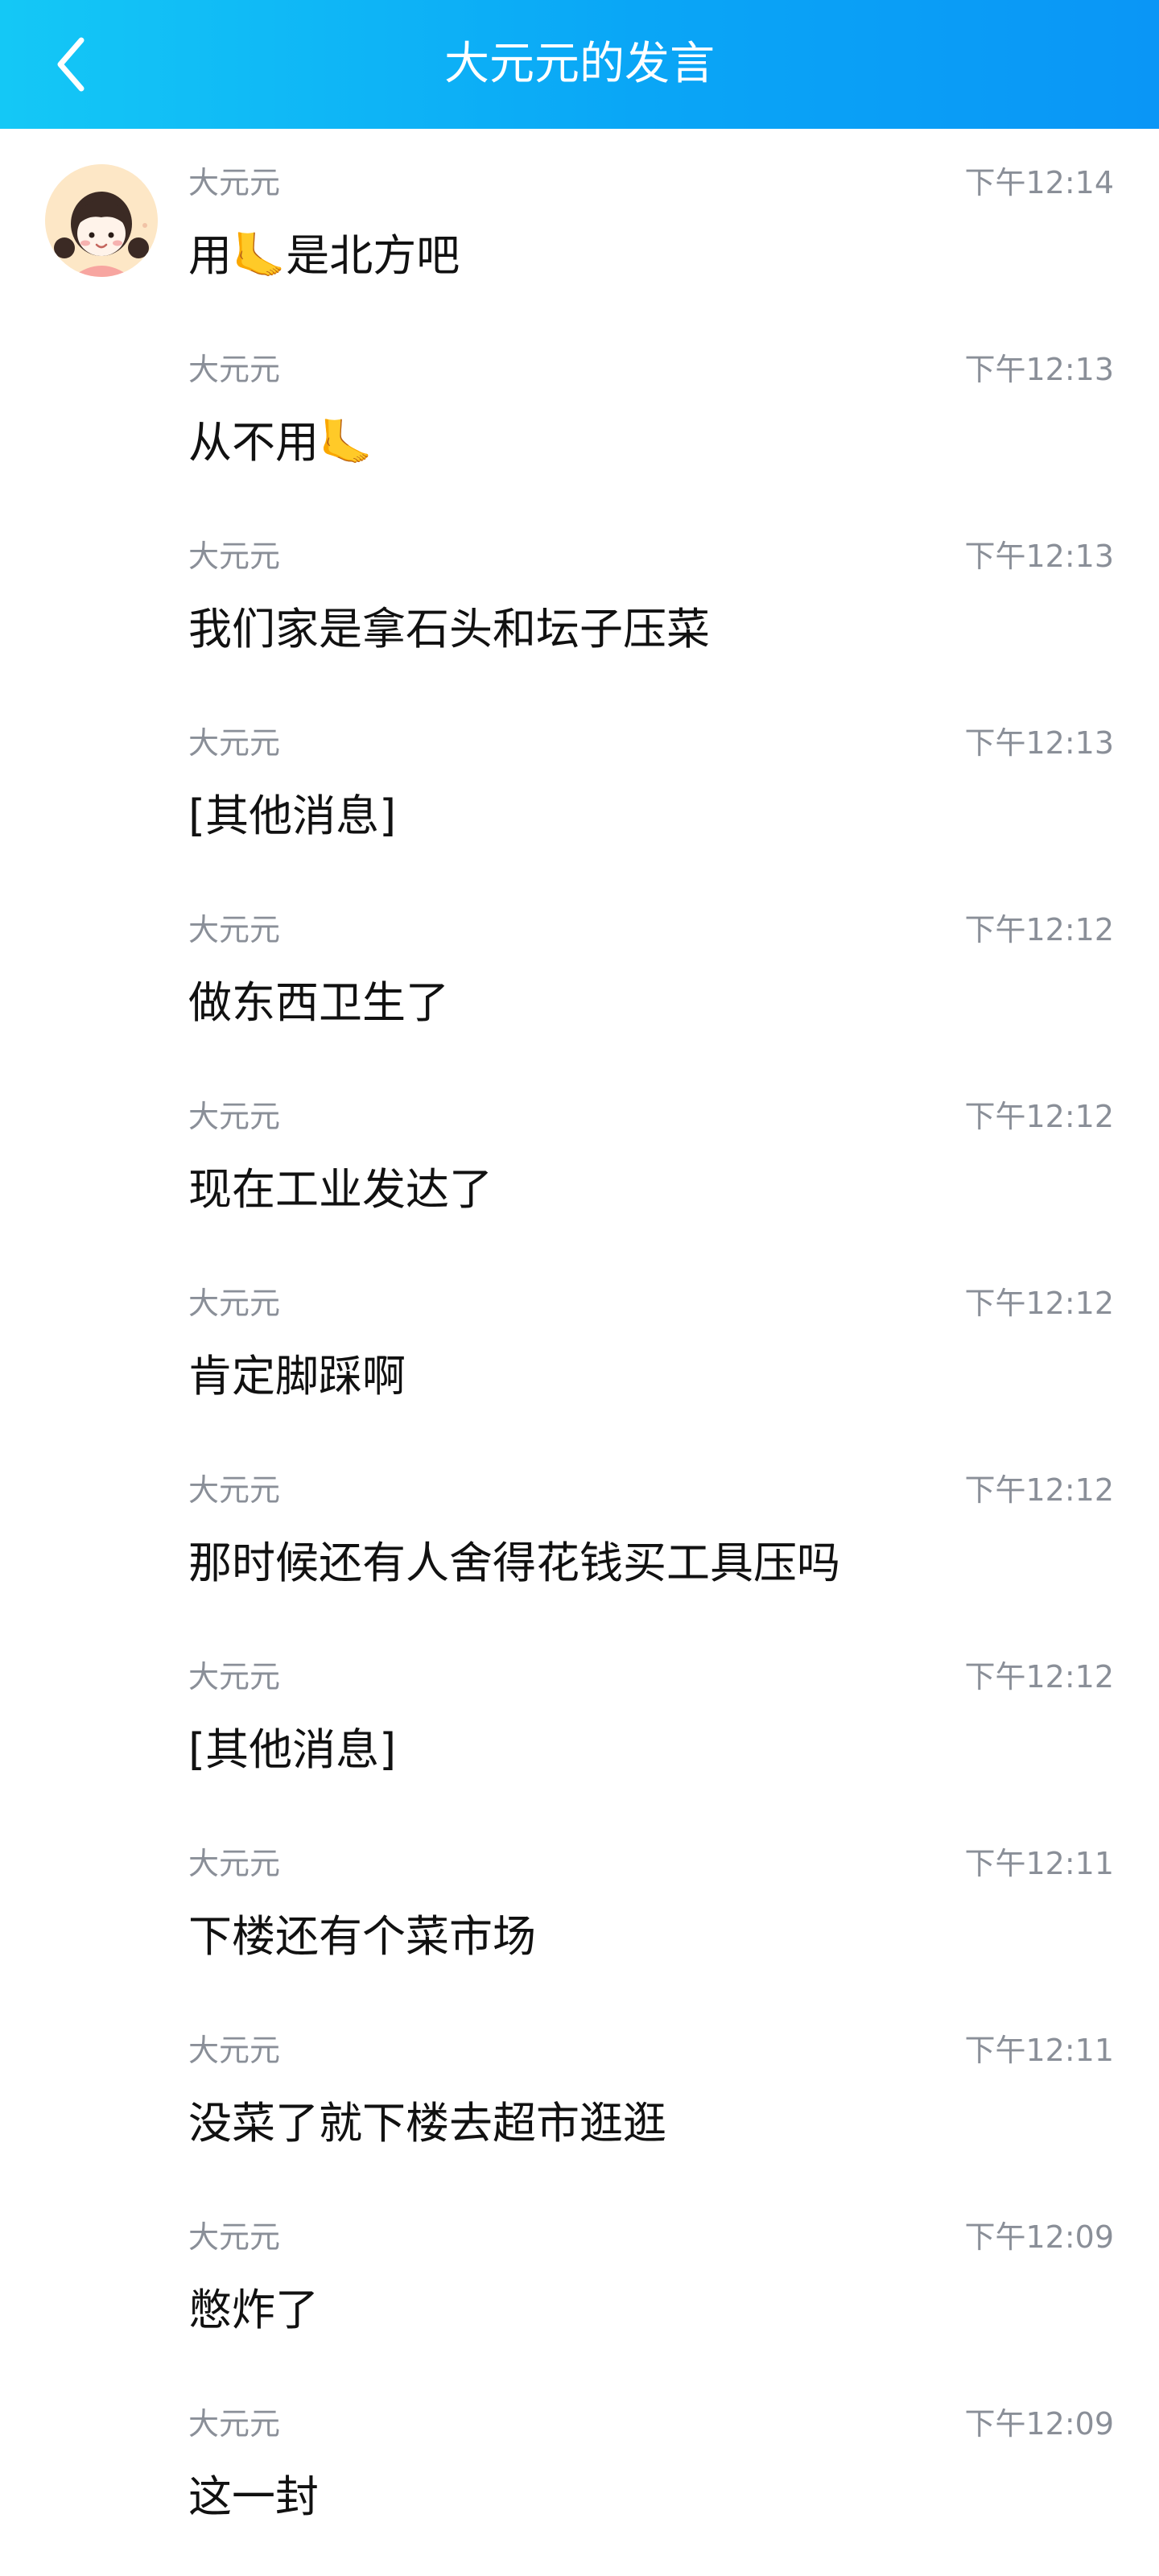  I want to click on message-text: 从不用🦶, so click(280, 442).